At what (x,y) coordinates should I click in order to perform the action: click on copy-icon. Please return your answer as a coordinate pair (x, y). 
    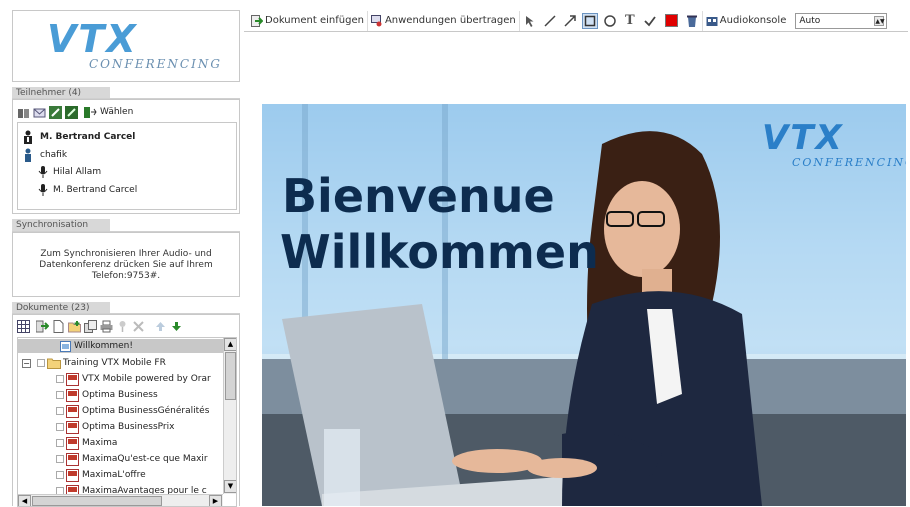
    Looking at the image, I should click on (90, 326).